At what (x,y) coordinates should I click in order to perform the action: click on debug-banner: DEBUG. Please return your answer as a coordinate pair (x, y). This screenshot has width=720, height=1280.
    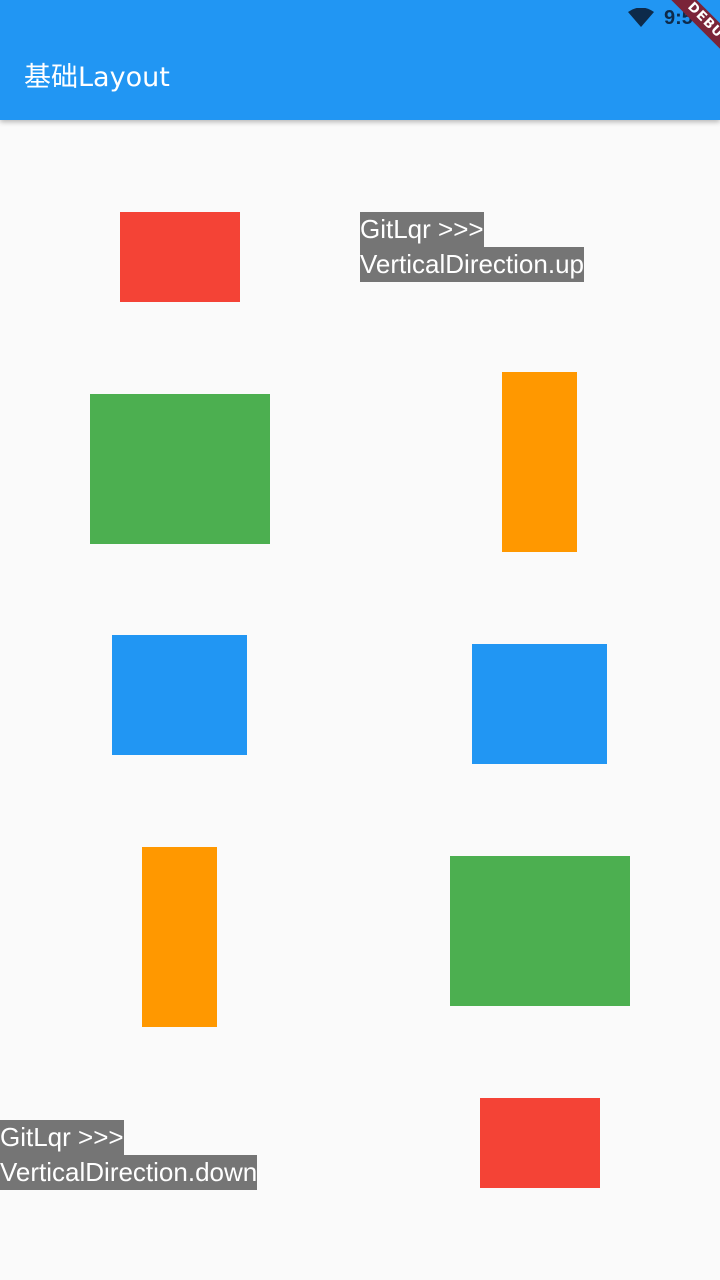
    Looking at the image, I should click on (675, 45).